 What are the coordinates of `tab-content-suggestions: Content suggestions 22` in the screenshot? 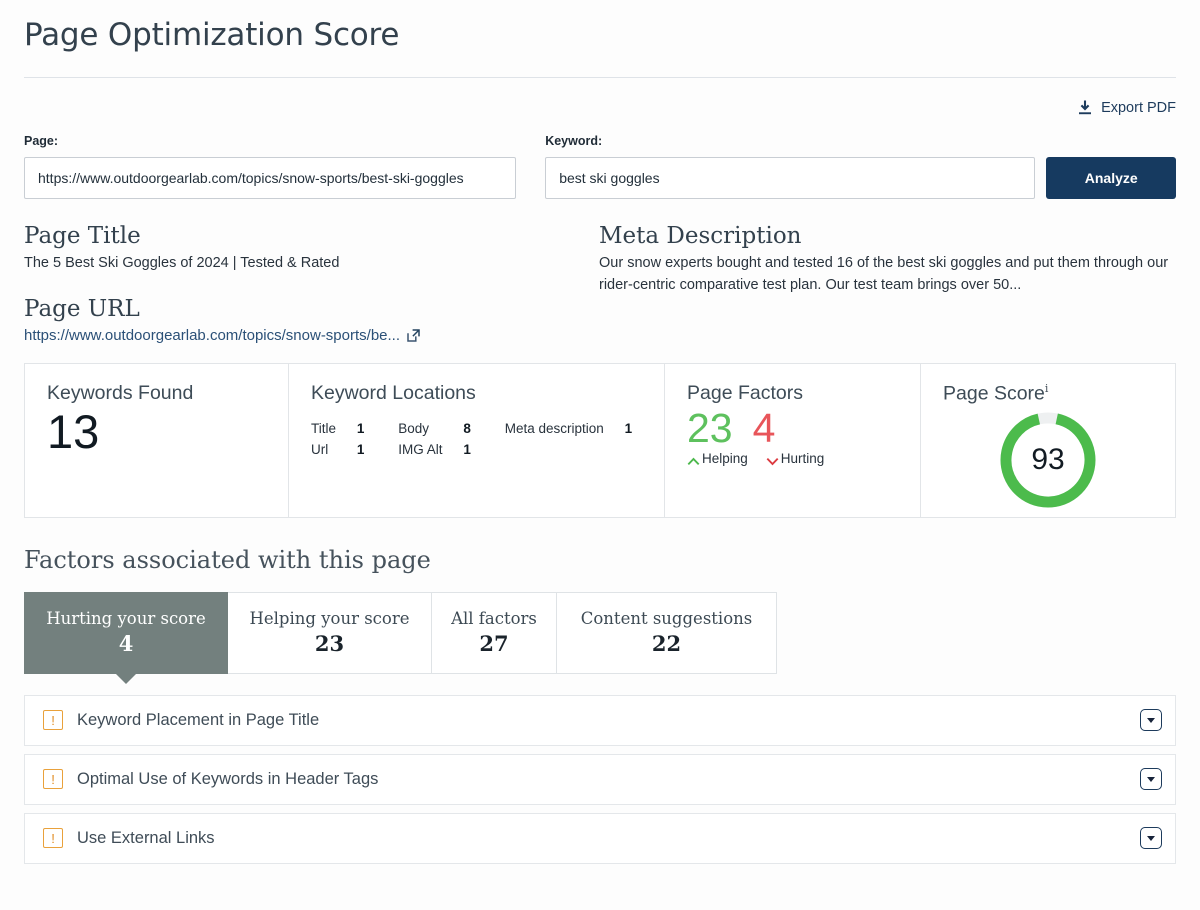 It's located at (667, 632).